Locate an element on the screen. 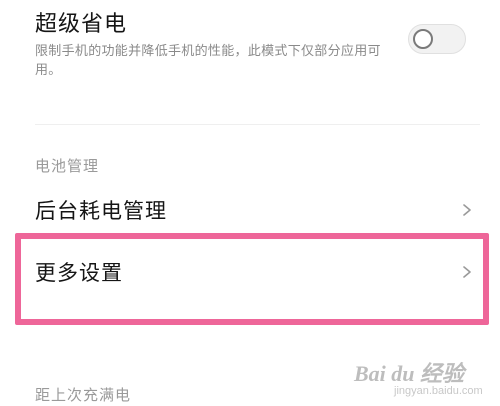 Image resolution: width=500 pixels, height=406 pixels. watermark-text: Bai du 经验 is located at coordinates (409, 373).